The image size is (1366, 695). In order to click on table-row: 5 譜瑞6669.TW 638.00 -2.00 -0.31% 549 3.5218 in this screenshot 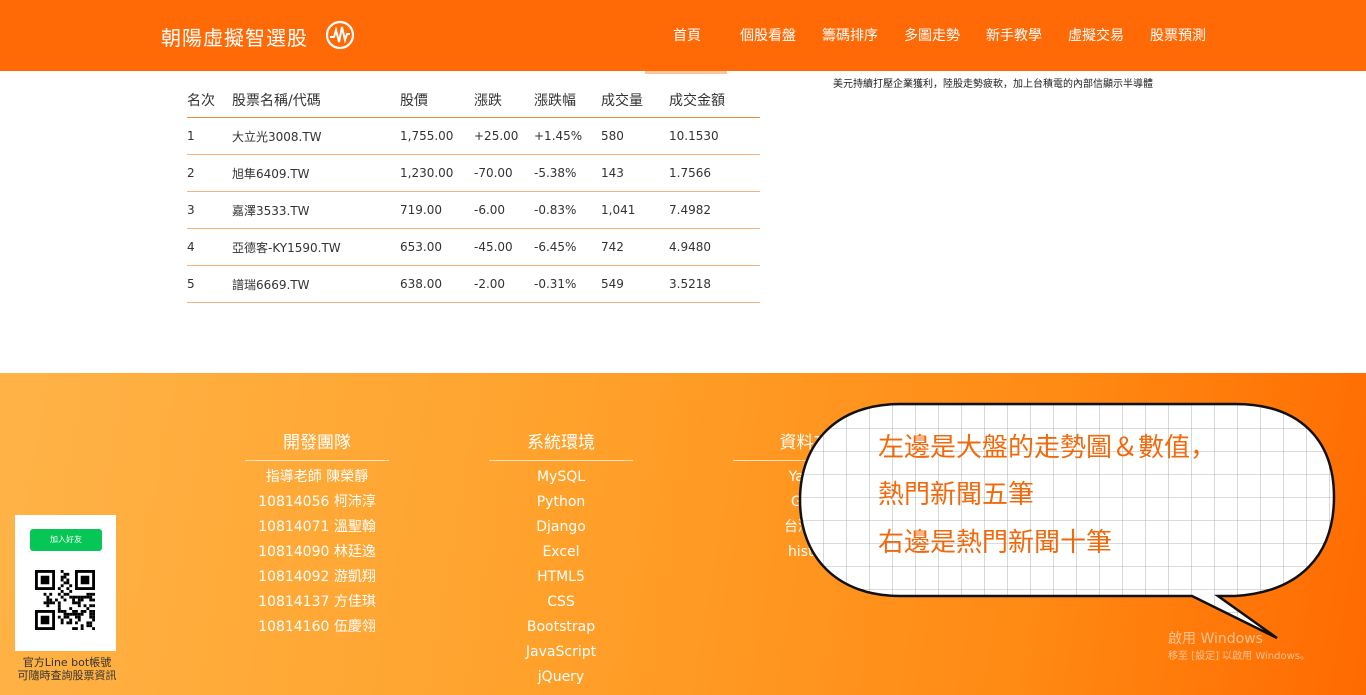, I will do `click(473, 284)`.